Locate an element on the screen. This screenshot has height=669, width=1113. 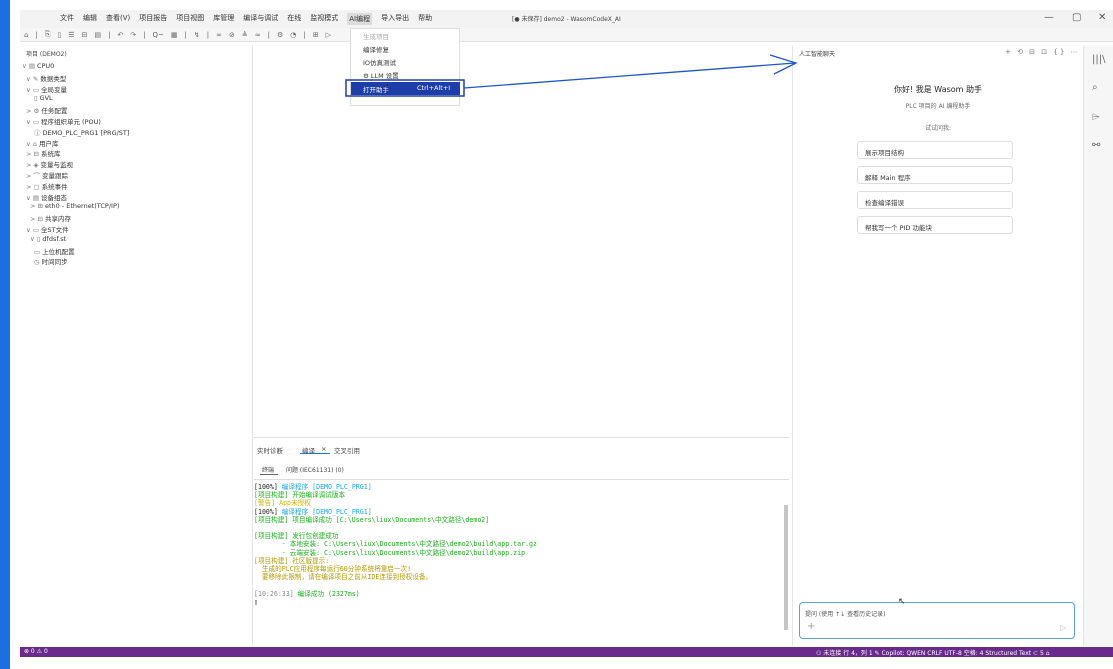
tree-item: ∨ ▭ 全局变量 is located at coordinates (46, 89).